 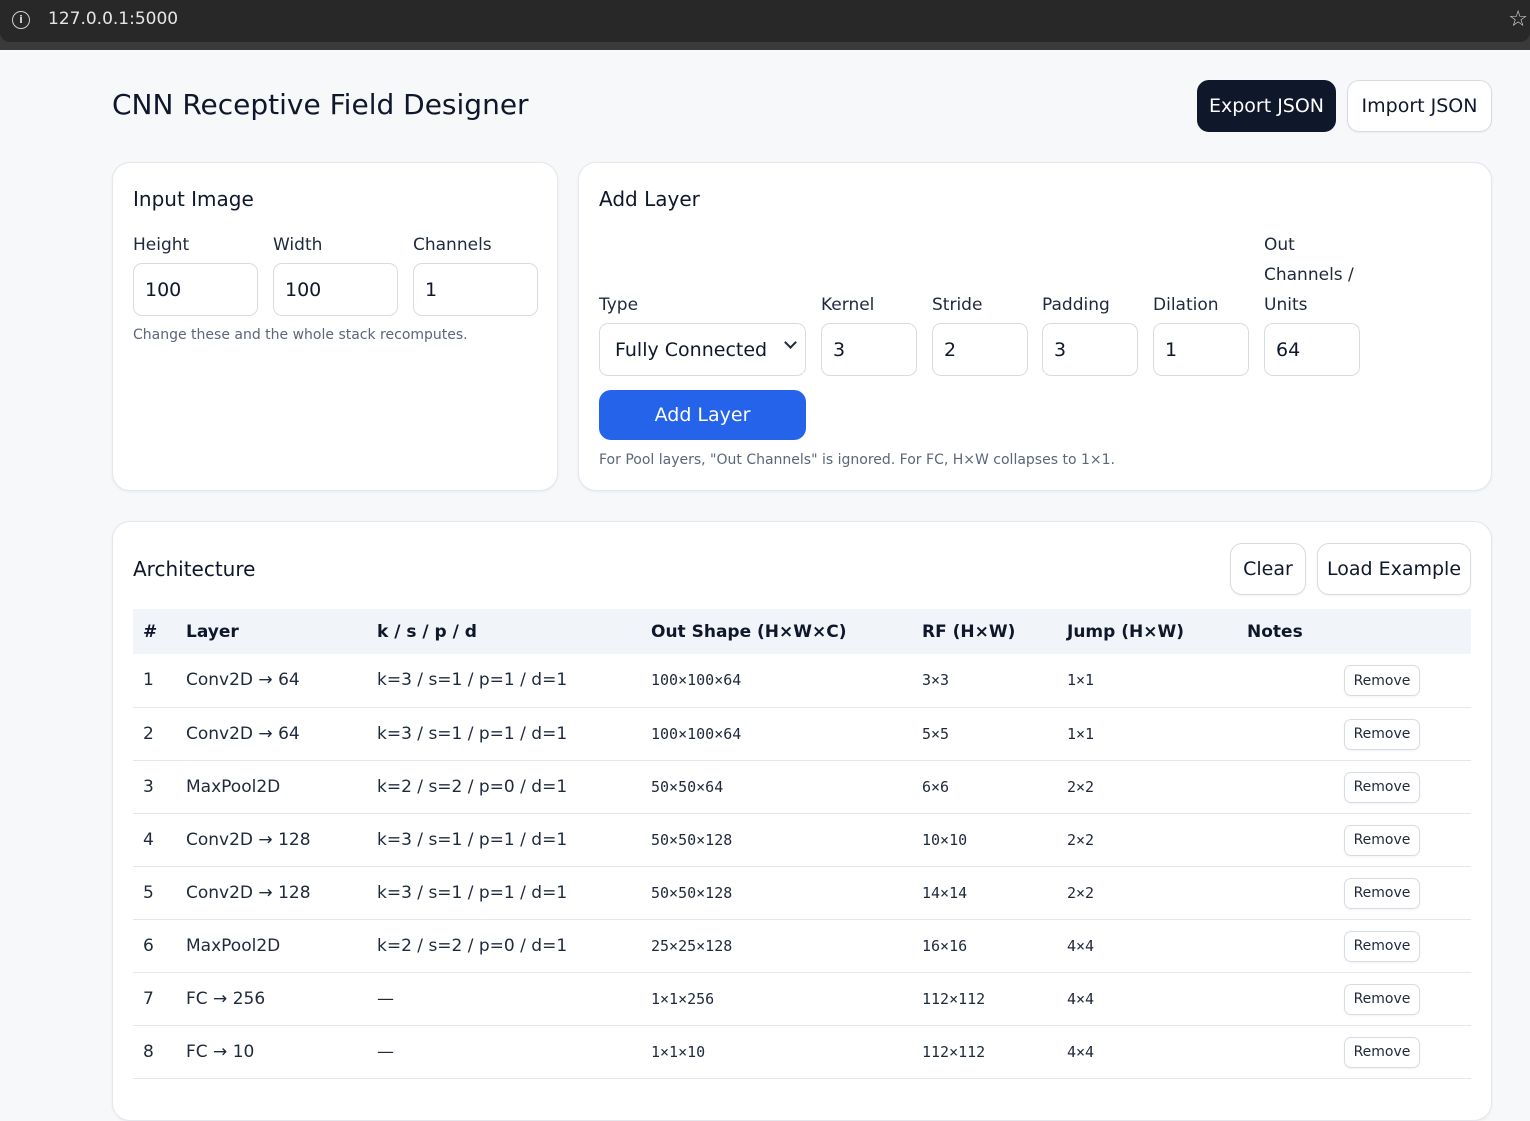 What do you see at coordinates (945, 839) in the screenshot?
I see `row-rf: 10×10` at bounding box center [945, 839].